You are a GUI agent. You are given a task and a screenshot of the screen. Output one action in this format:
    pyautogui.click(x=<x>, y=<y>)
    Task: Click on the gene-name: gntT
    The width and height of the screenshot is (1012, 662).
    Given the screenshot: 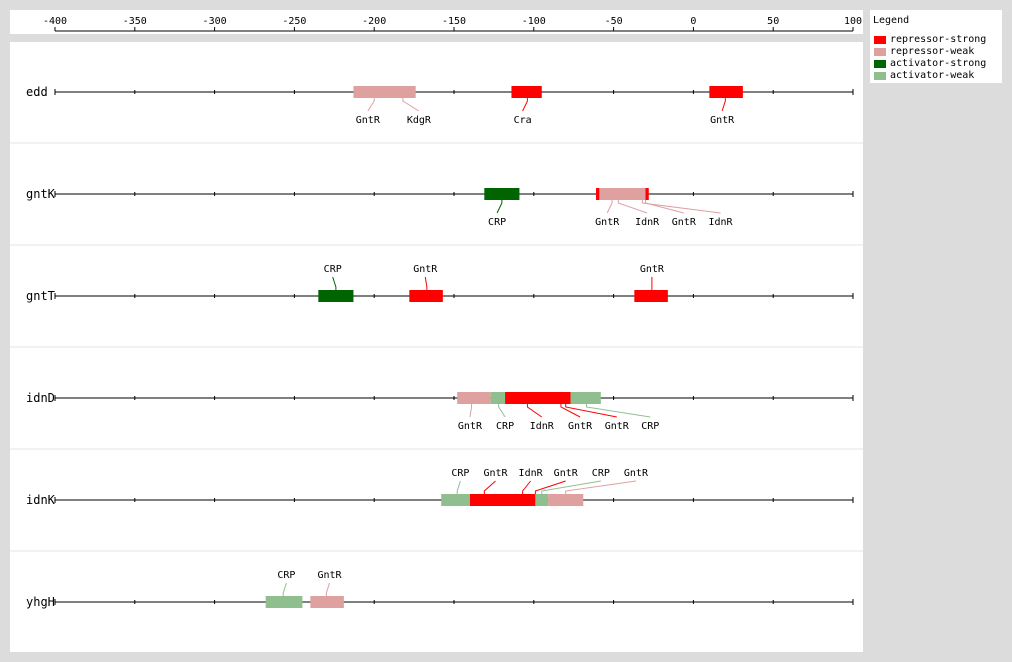 What is the action you would take?
    pyautogui.click(x=40, y=296)
    